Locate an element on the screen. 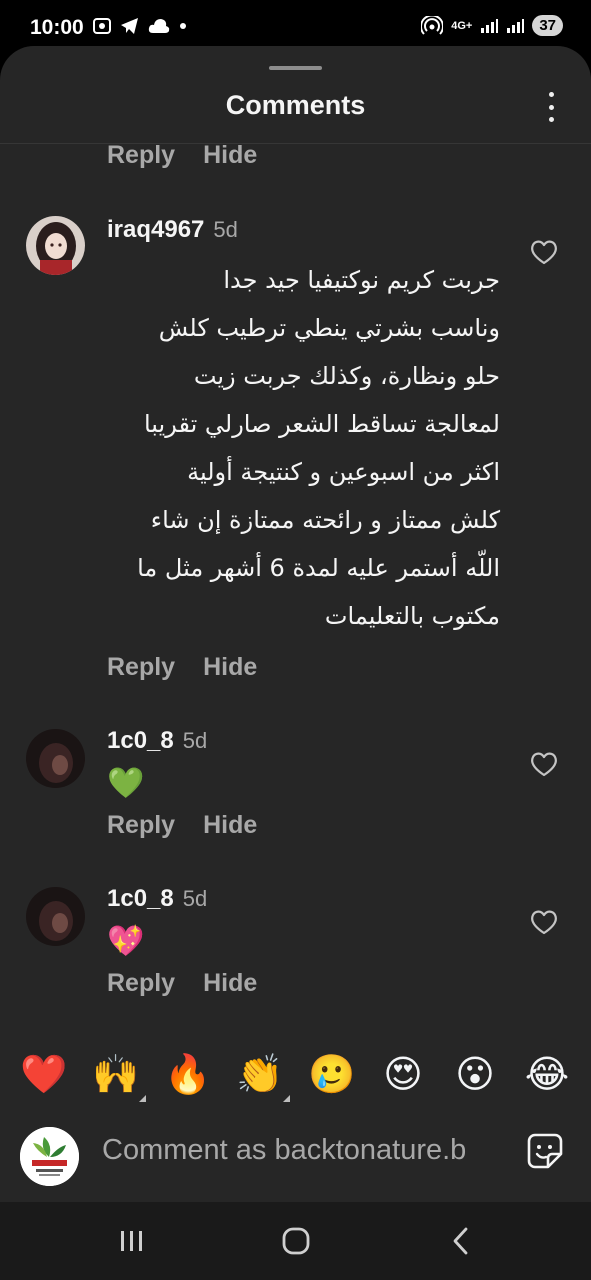 This screenshot has height=1280, width=591. comment-line: مكتوب بالتعليمات is located at coordinates (412, 616).